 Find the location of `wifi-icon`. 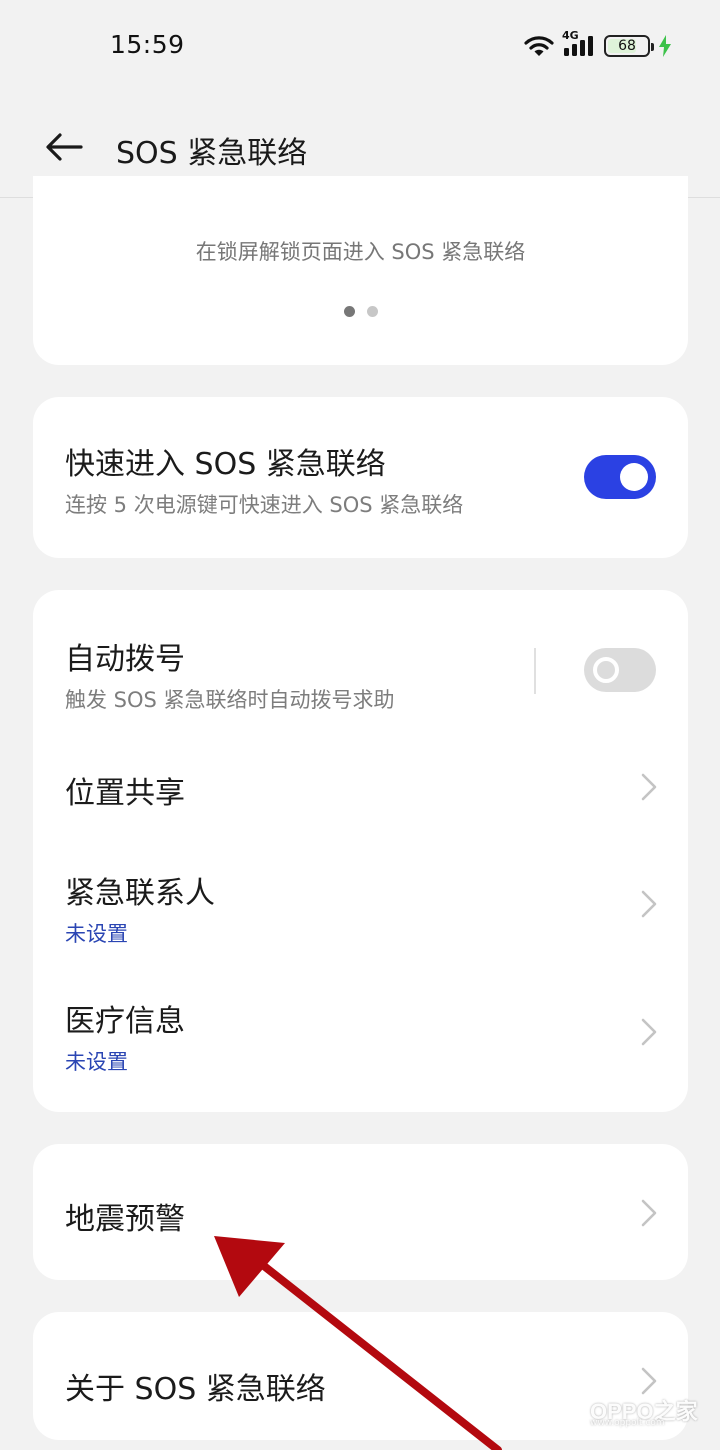

wifi-icon is located at coordinates (539, 46).